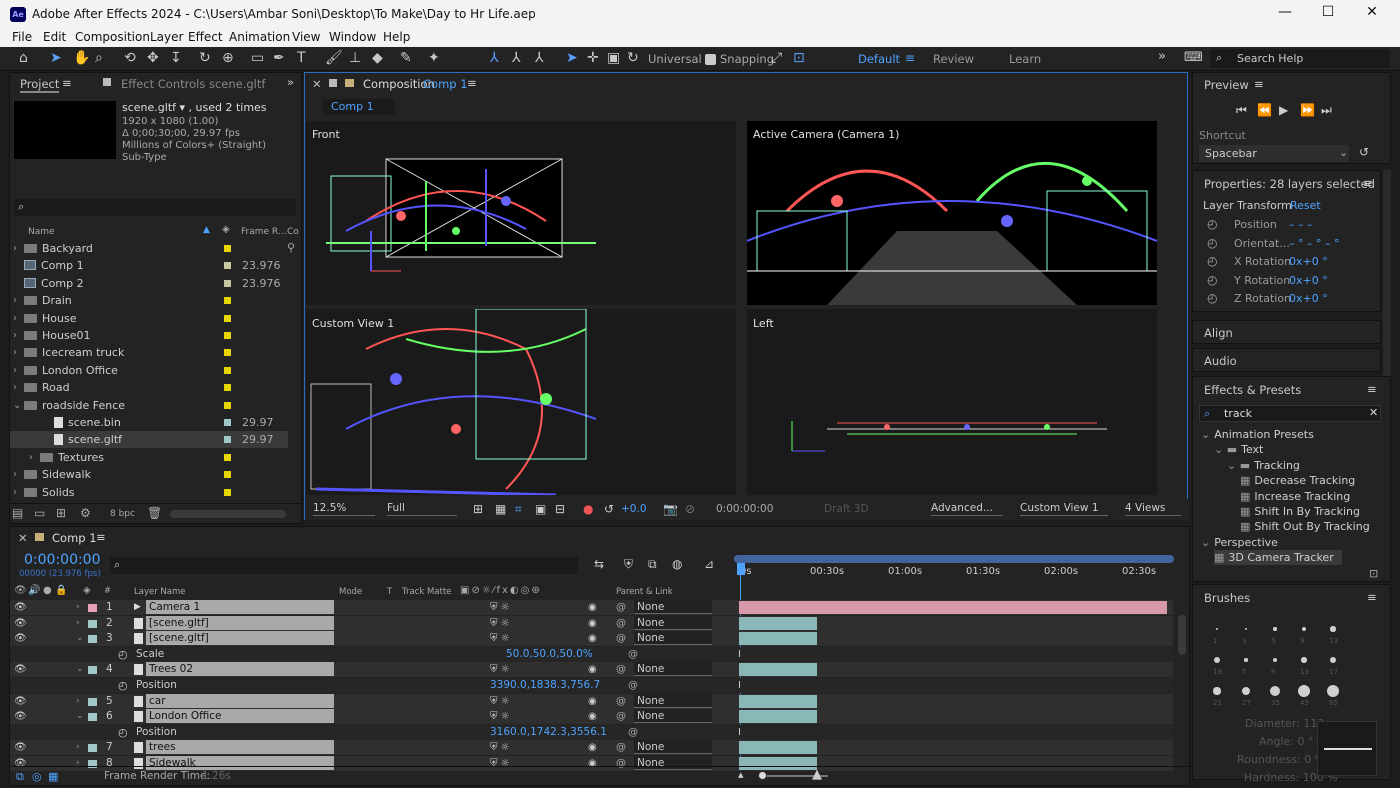 This screenshot has width=1400, height=788. Describe the element at coordinates (20, 590) in the screenshot. I see `video-visibility-icon: 👁` at that location.